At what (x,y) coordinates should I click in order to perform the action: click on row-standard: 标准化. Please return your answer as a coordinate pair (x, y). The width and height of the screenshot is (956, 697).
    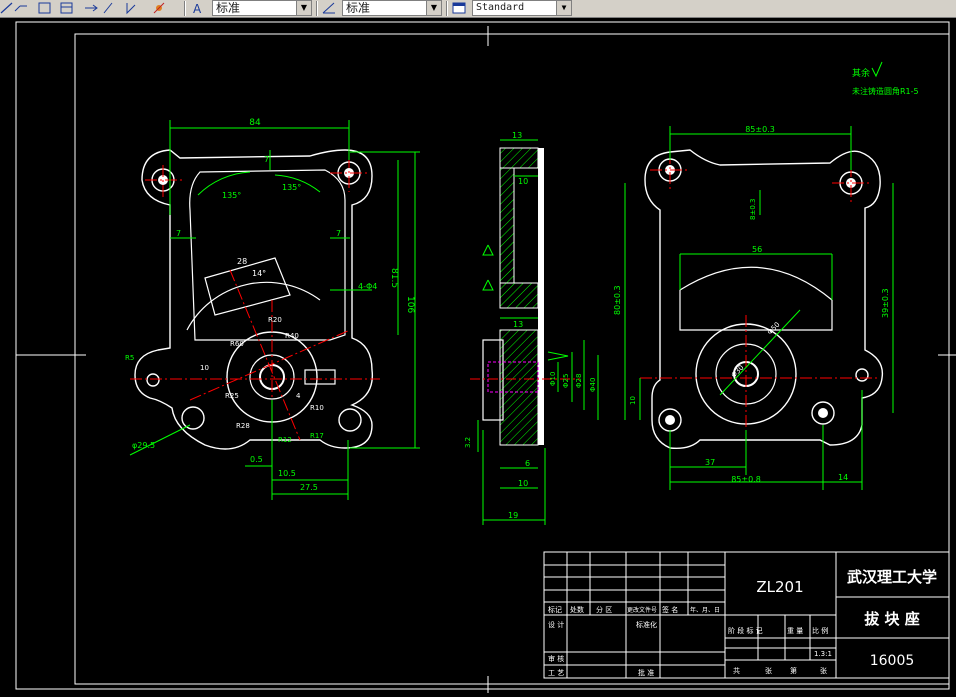
    Looking at the image, I should click on (646, 624).